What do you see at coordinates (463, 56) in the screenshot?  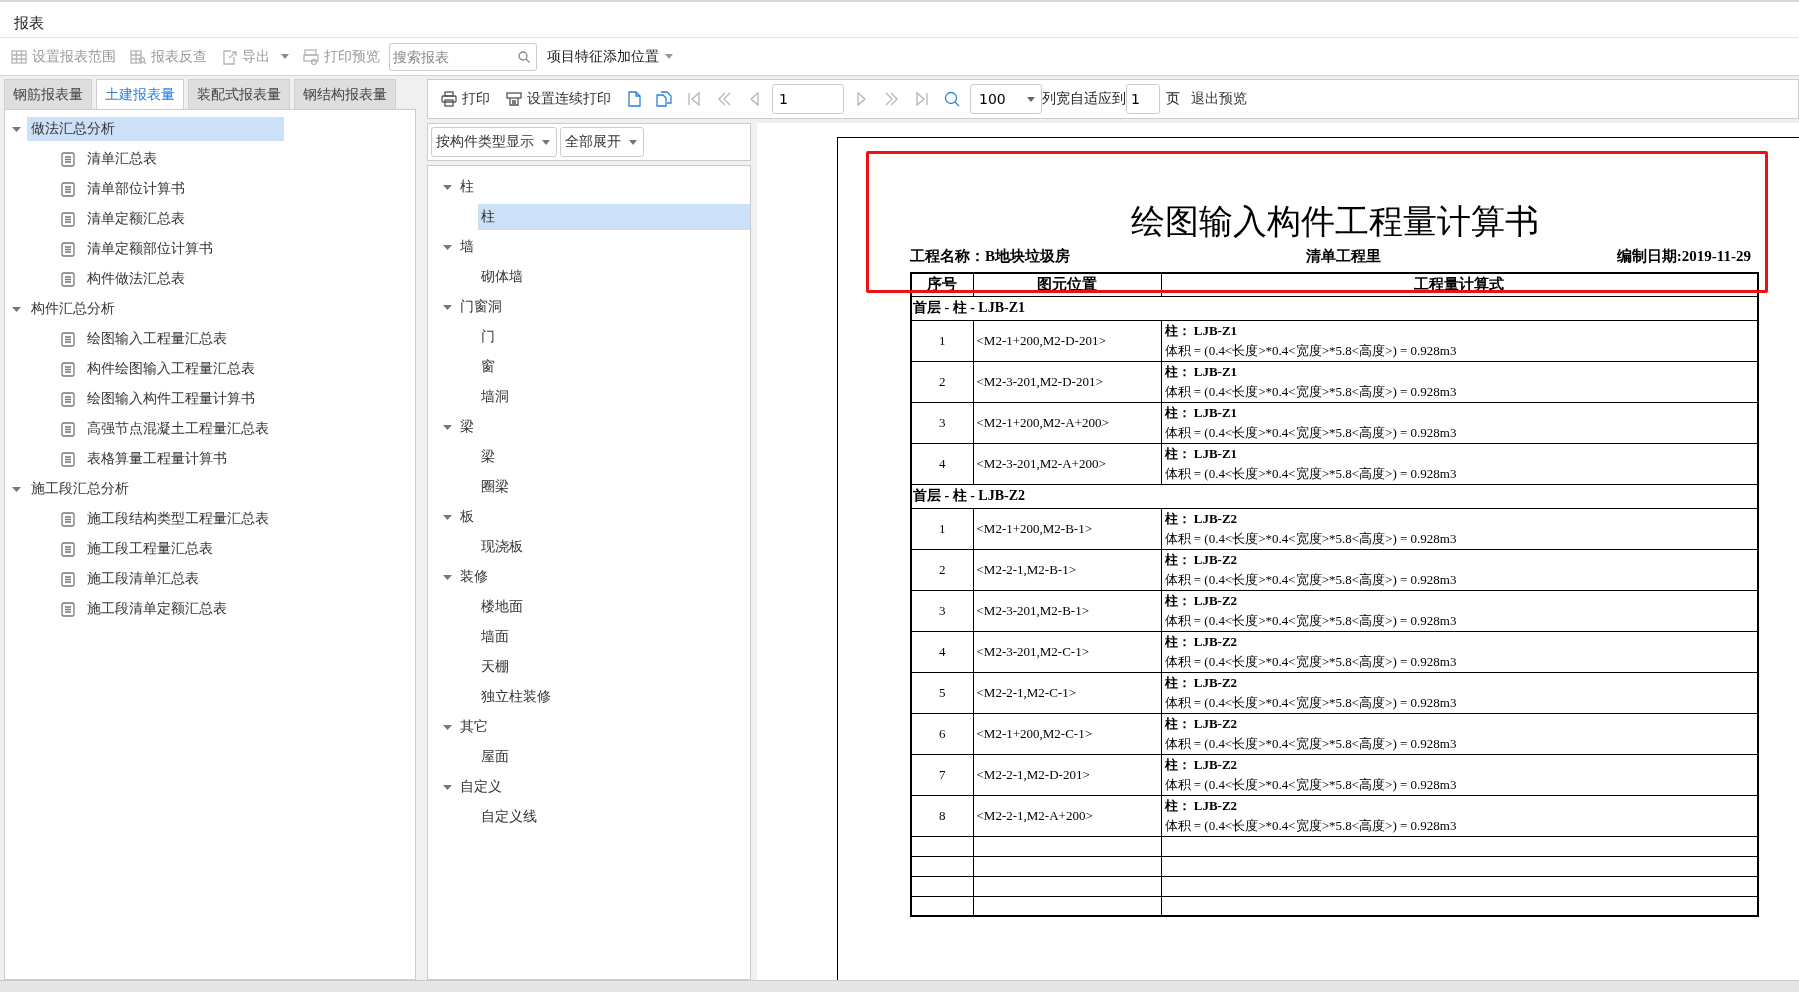 I see `search-field: 搜索报表` at bounding box center [463, 56].